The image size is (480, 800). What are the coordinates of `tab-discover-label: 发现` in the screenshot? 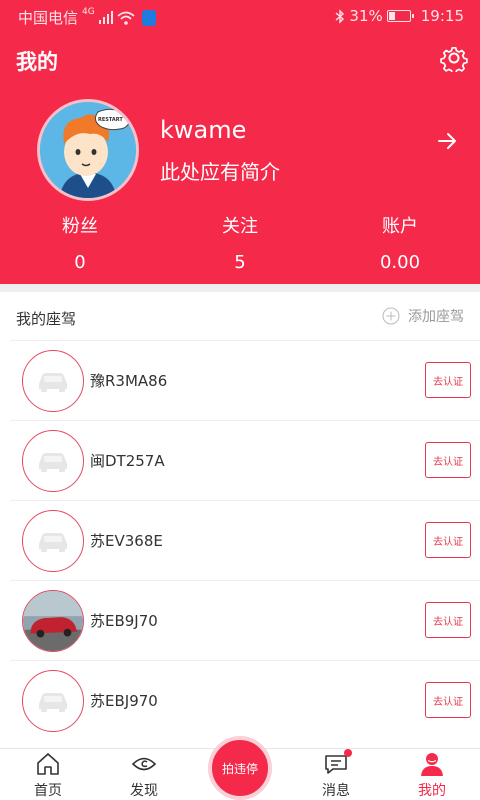 It's located at (144, 791).